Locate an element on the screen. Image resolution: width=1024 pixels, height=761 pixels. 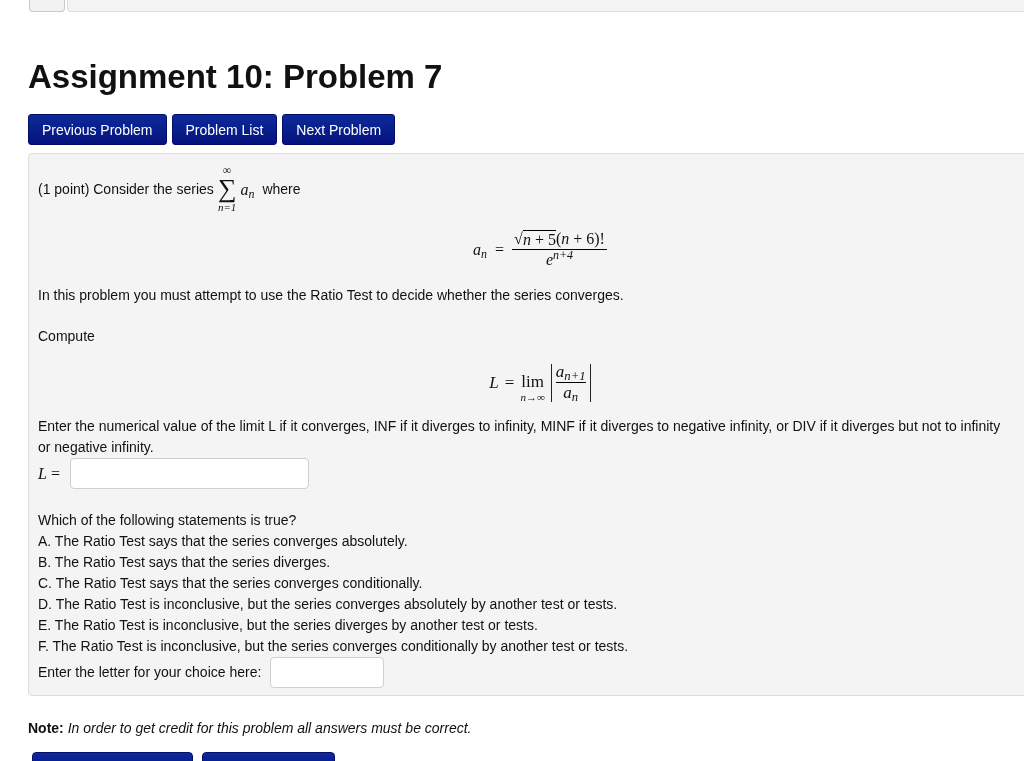
answer-option: D. The Ratio Test is inconclusive, but the series converges absolutely by another test or tests. is located at coordinates (328, 604).